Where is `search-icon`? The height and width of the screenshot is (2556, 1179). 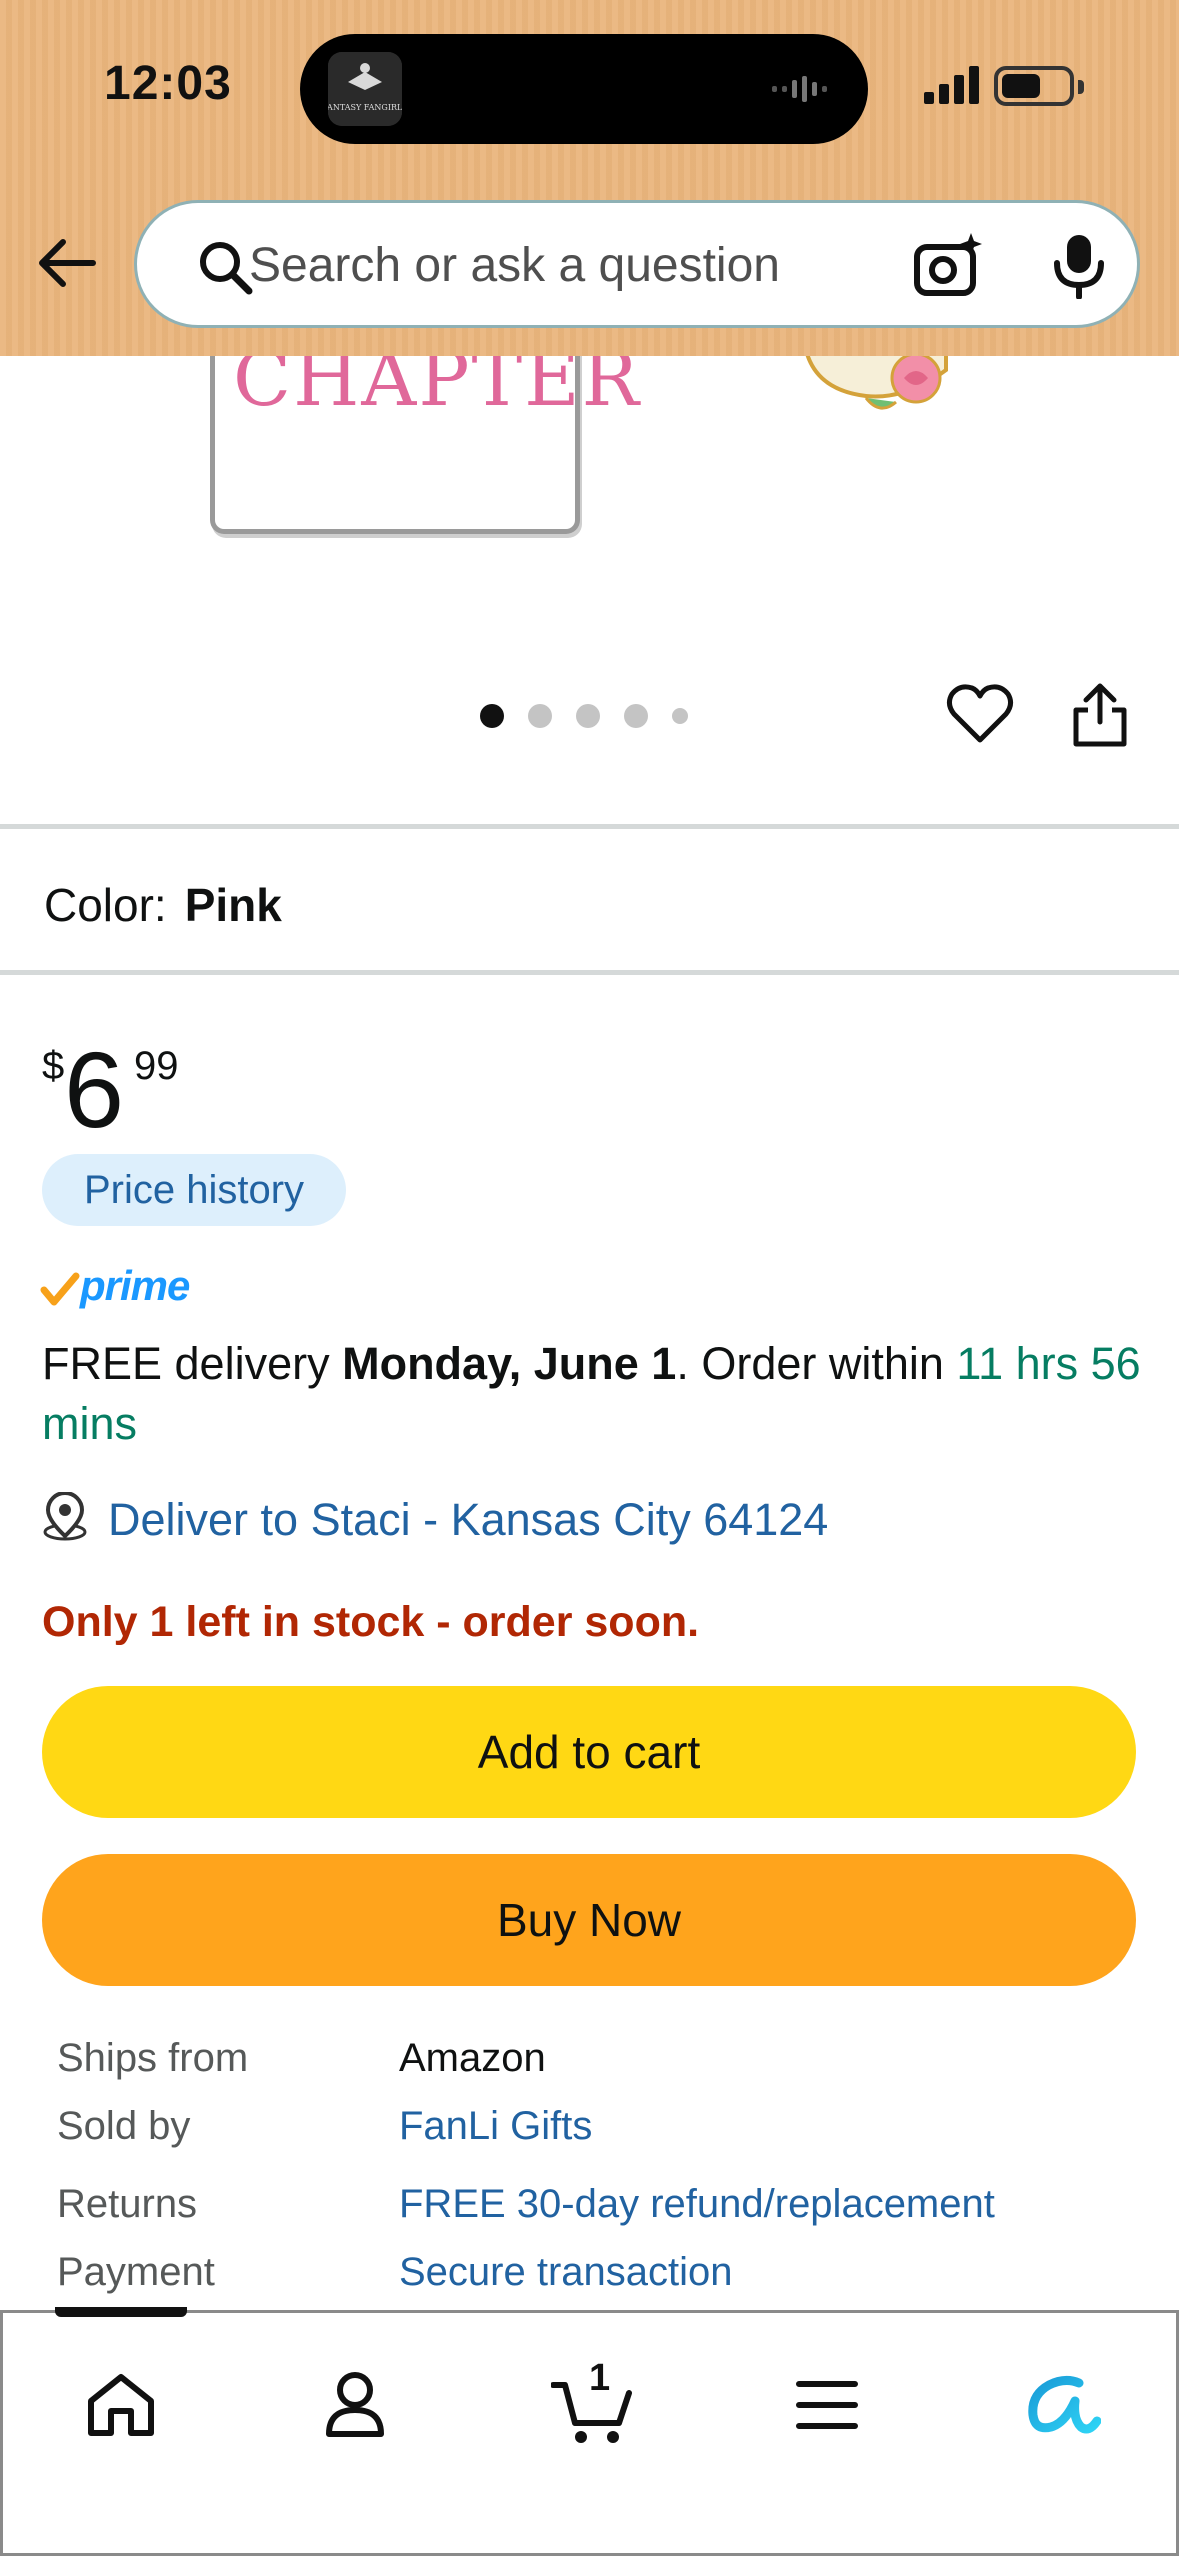 search-icon is located at coordinates (225, 269).